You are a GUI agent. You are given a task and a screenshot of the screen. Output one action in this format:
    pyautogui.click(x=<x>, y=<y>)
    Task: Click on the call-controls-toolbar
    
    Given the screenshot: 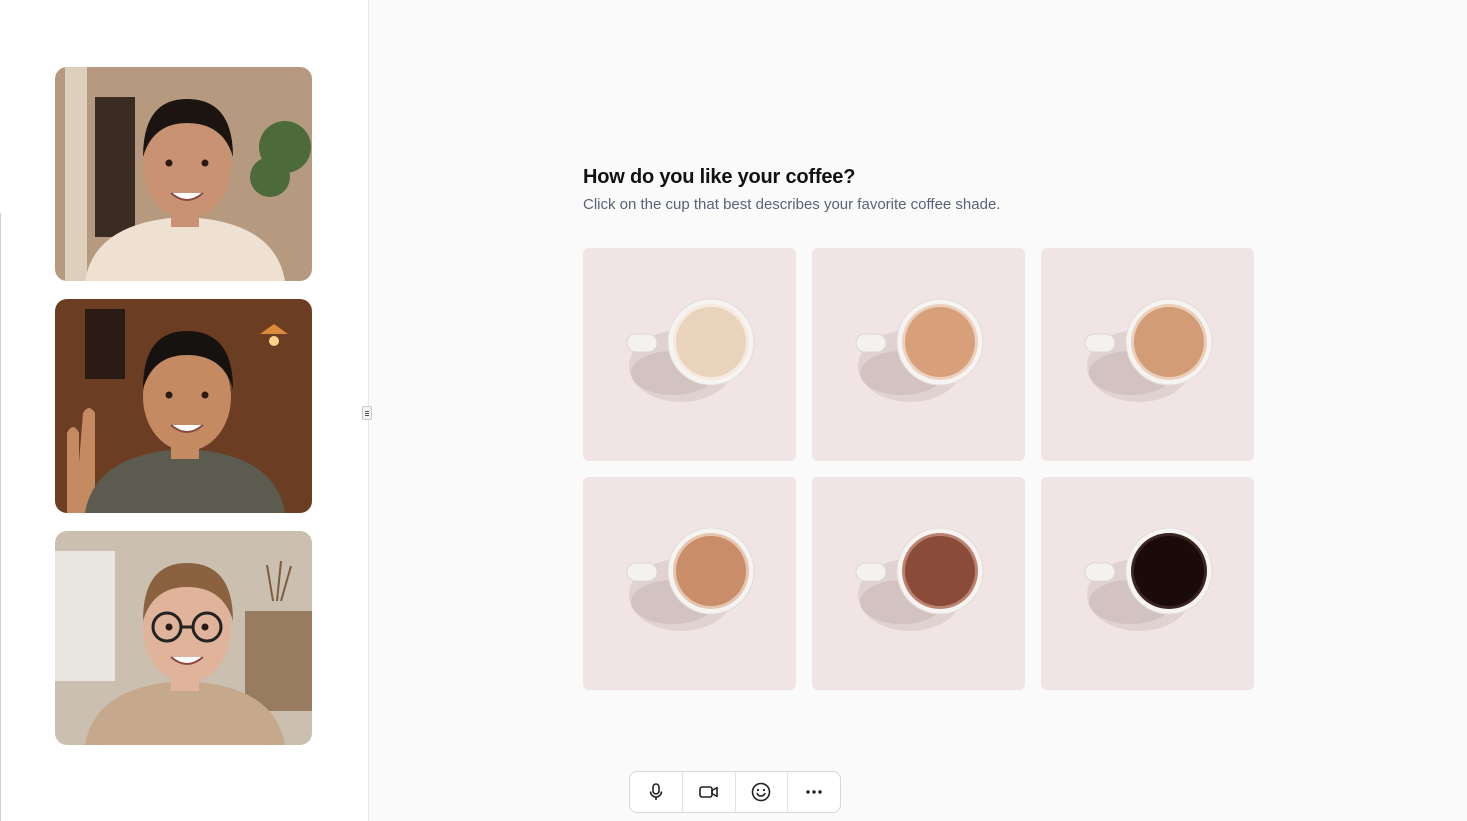 What is the action you would take?
    pyautogui.click(x=735, y=792)
    